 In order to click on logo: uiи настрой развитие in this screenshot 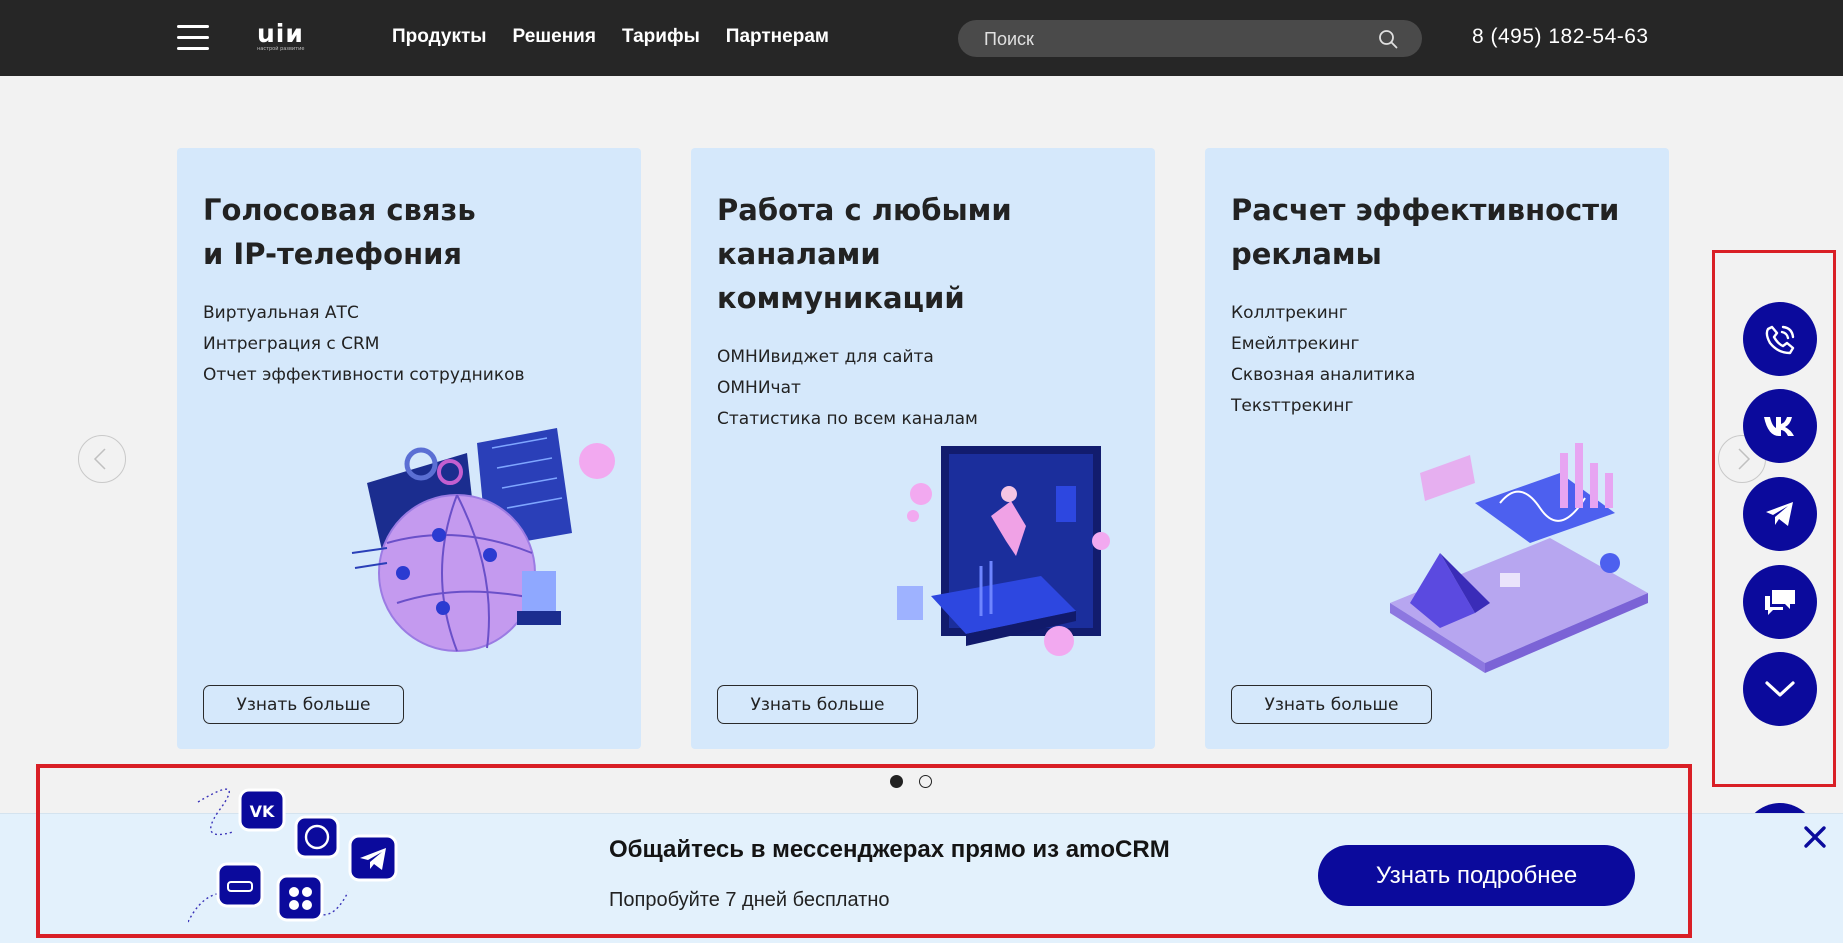, I will do `click(289, 37)`.